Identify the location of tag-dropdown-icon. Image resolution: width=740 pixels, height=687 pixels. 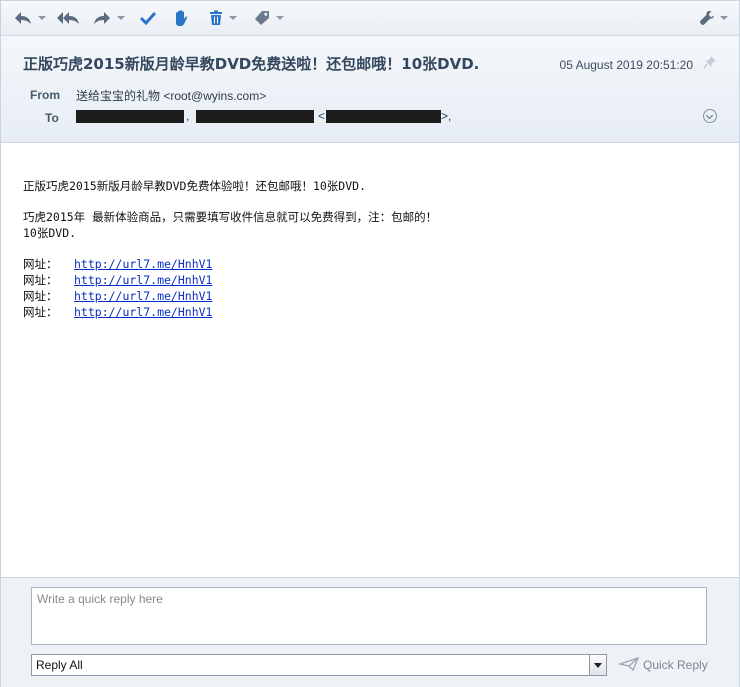
(280, 18).